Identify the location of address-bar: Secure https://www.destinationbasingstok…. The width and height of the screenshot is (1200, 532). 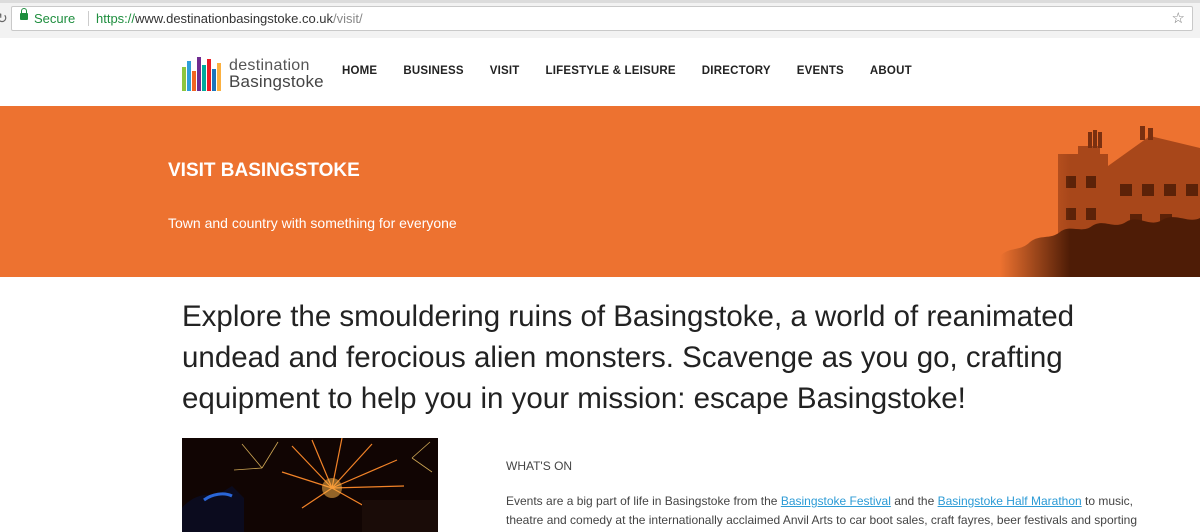
(602, 18).